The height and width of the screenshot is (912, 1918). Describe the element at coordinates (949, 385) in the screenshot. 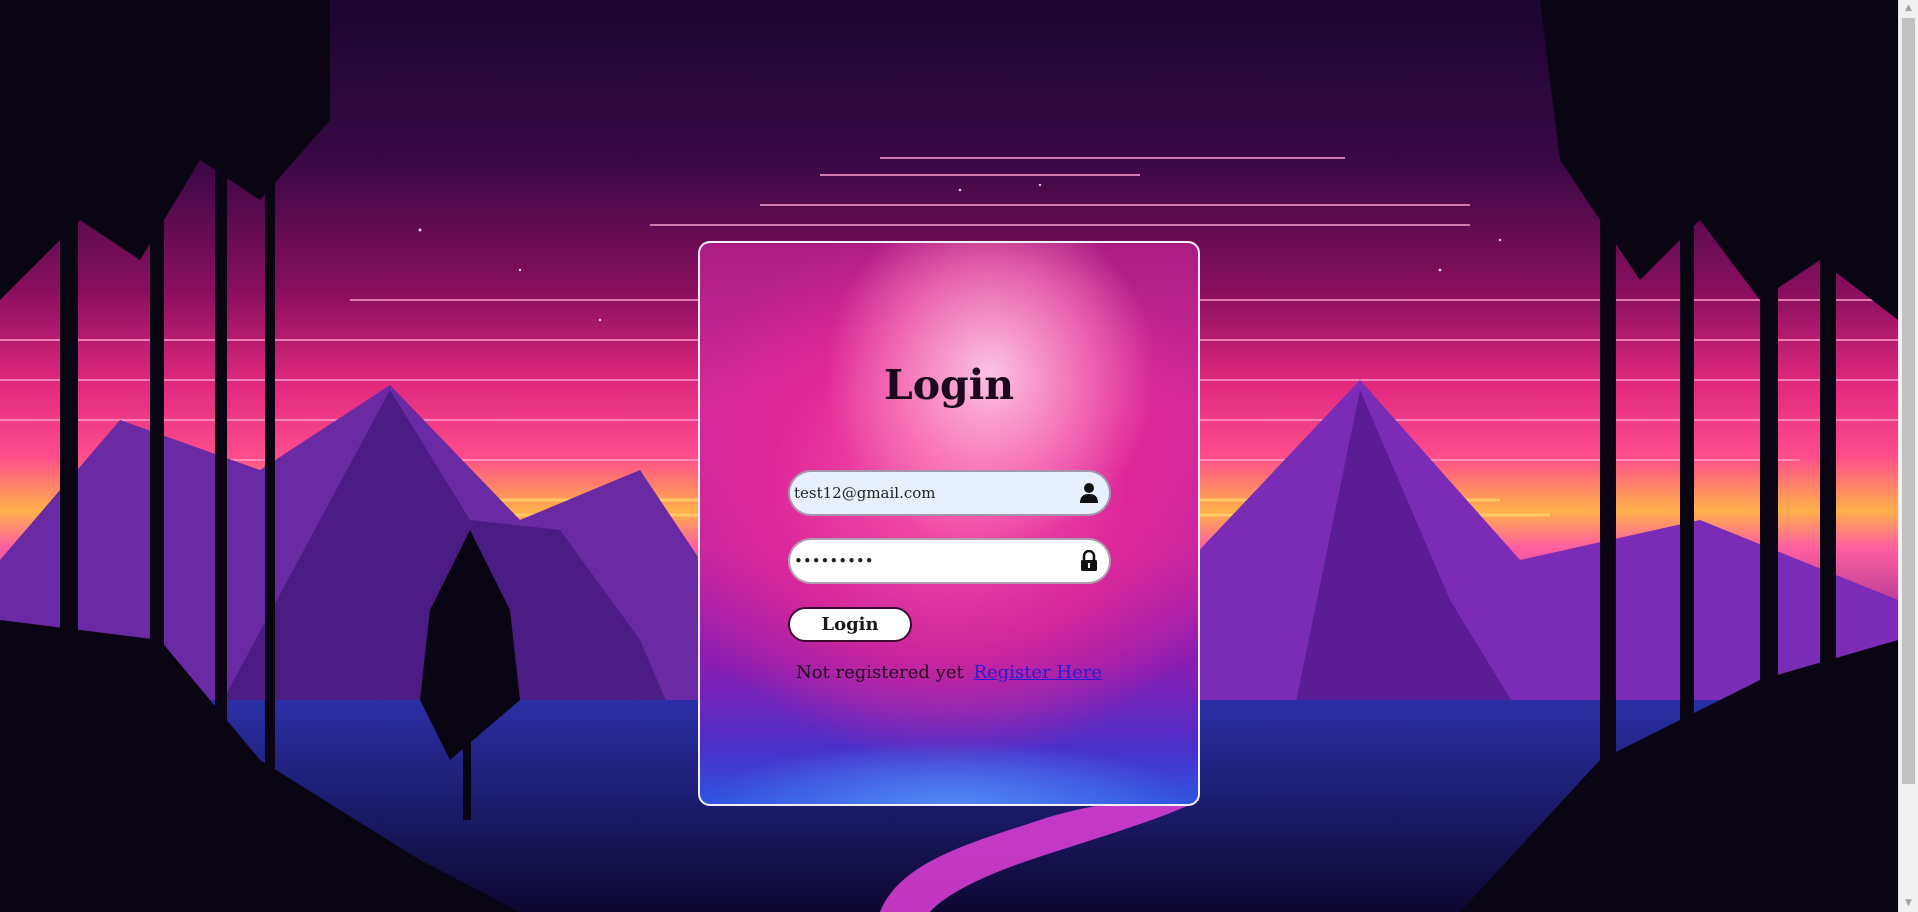

I see `login-title: Login` at that location.